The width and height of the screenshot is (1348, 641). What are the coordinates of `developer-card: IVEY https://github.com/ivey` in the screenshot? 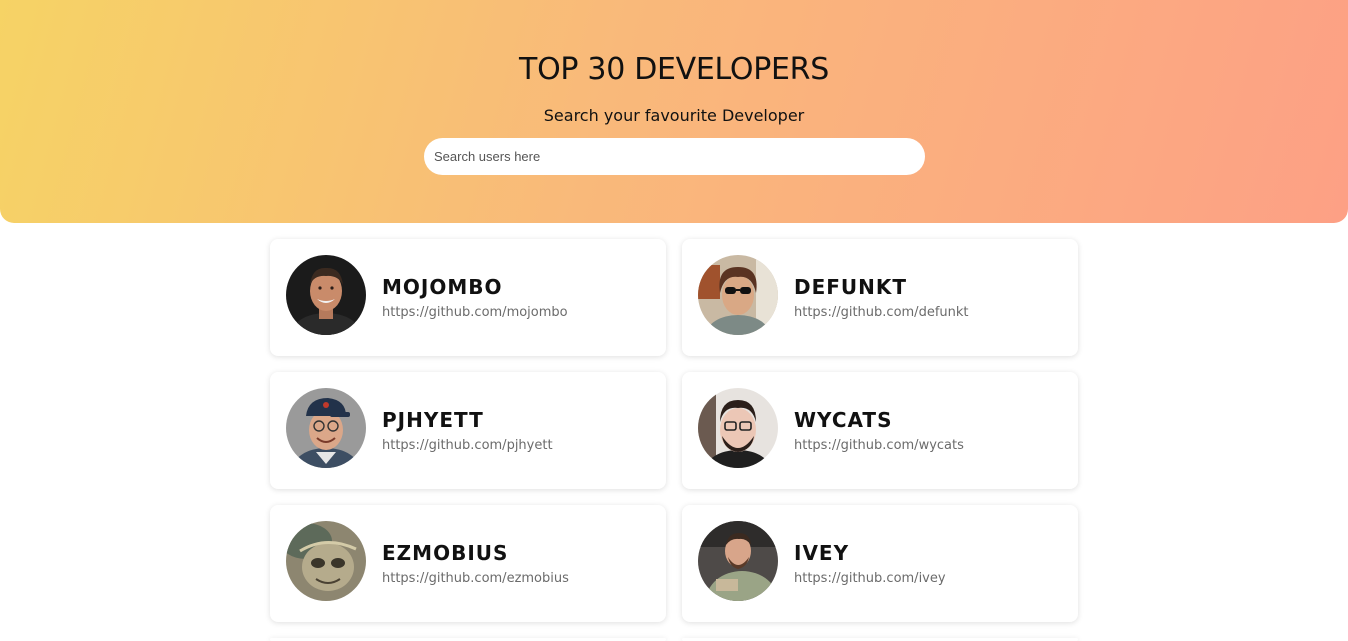 It's located at (880, 563).